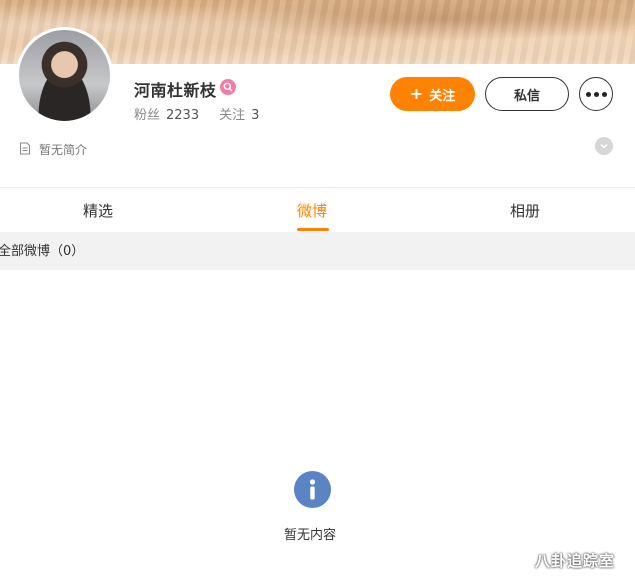 Image resolution: width=635 pixels, height=581 pixels. Describe the element at coordinates (25, 150) in the screenshot. I see `document-icon` at that location.